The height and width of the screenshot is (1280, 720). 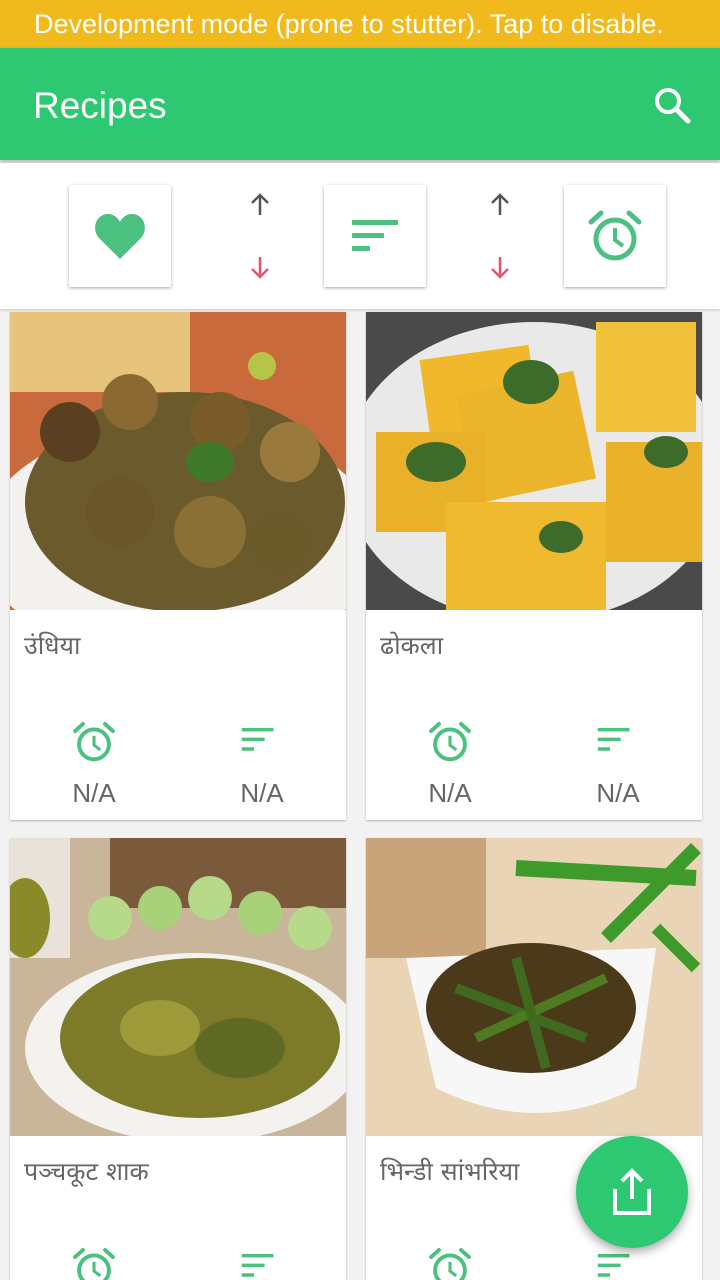 I want to click on filter-bar, so click(x=360, y=236).